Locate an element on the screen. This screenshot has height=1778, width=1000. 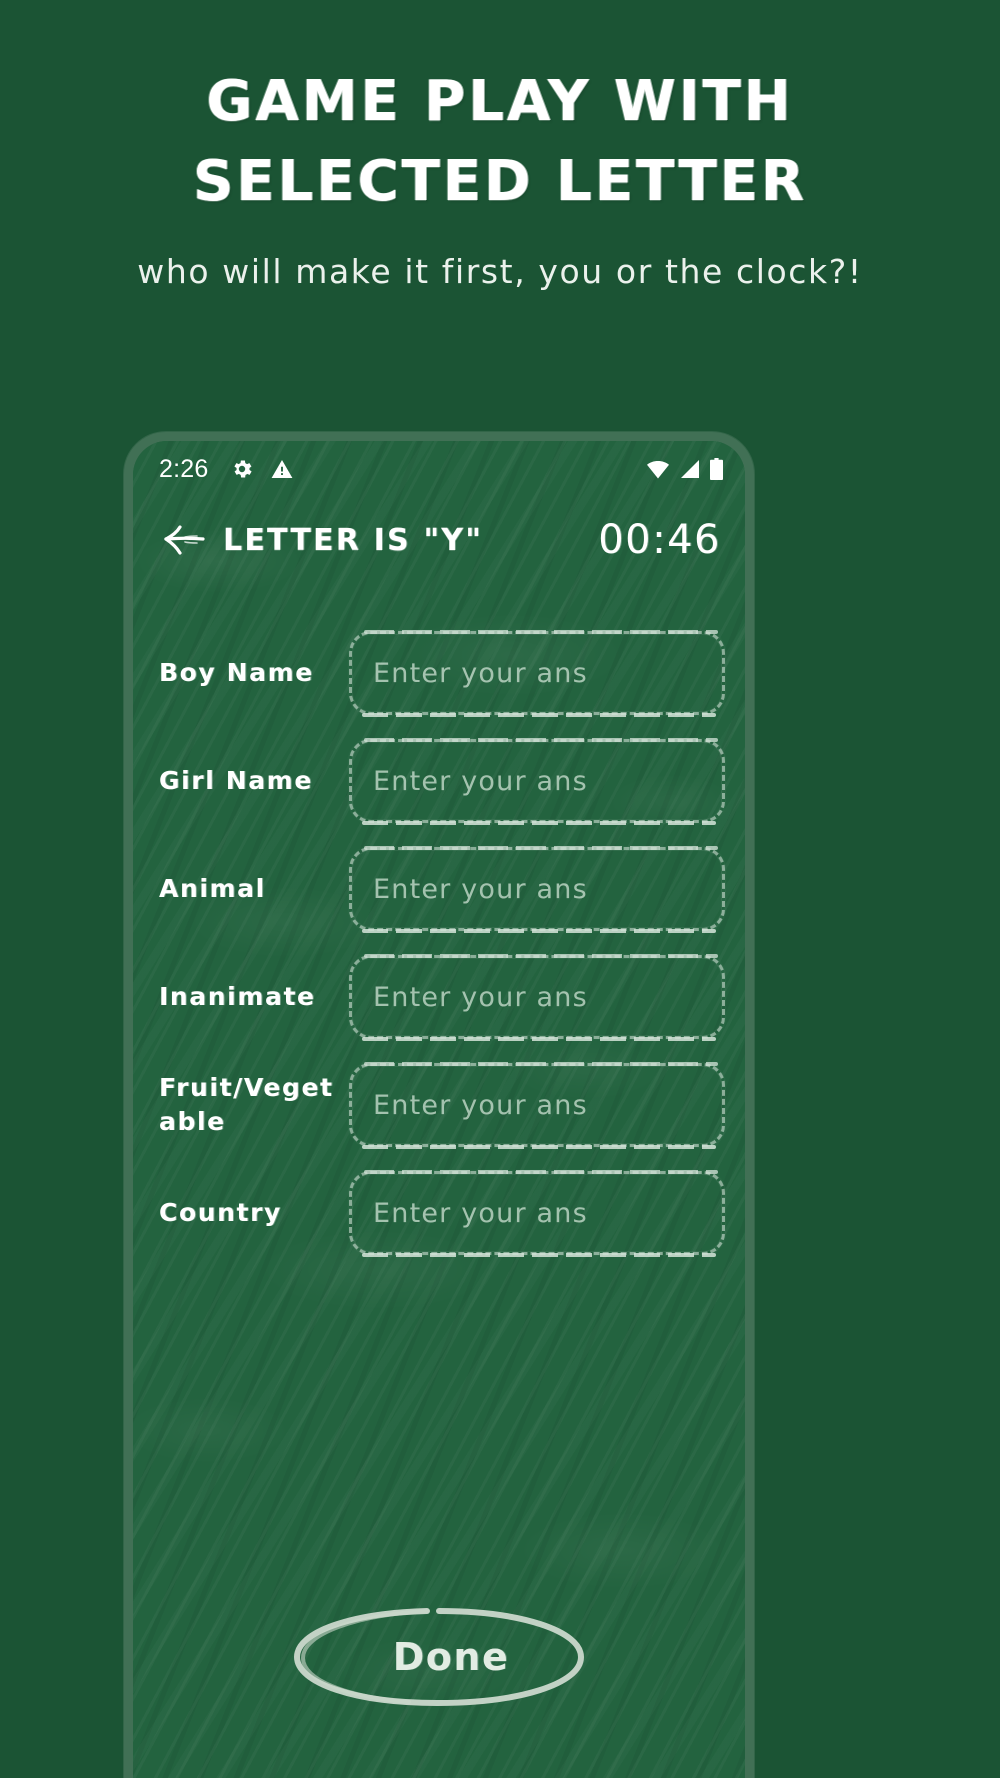
field-row-animal: Animal is located at coordinates (442, 889).